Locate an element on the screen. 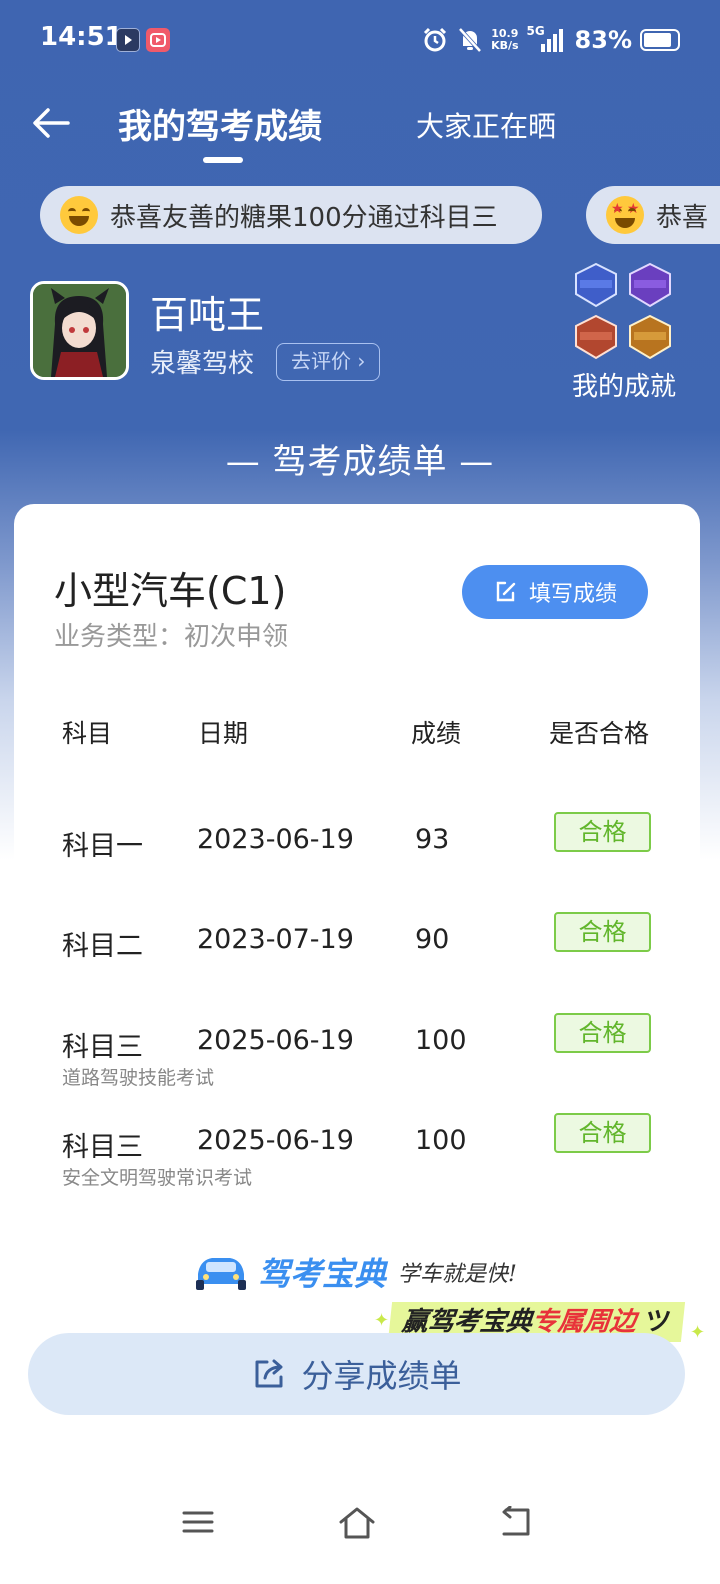  badge-subject1-icon is located at coordinates (596, 285).